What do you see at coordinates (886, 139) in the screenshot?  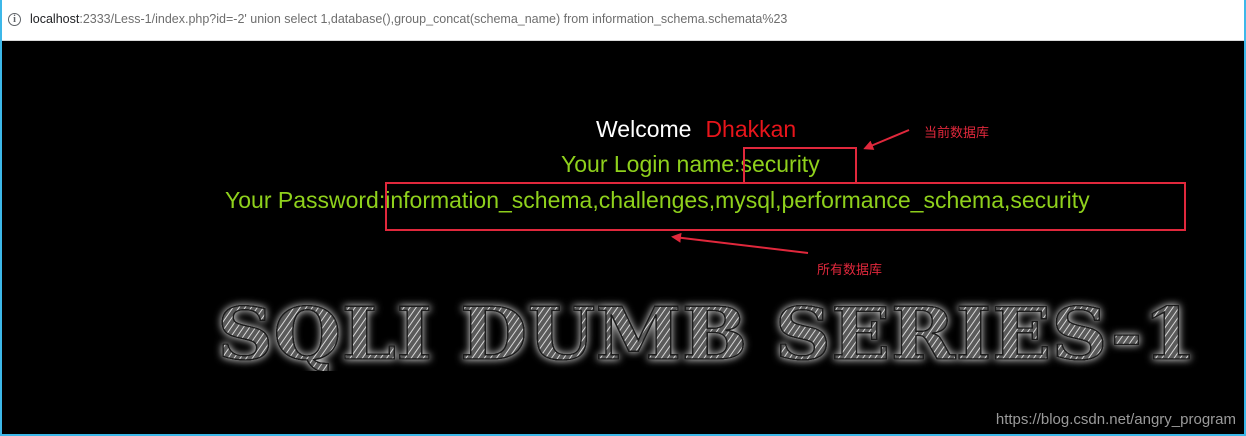 I see `current-db-arrow` at bounding box center [886, 139].